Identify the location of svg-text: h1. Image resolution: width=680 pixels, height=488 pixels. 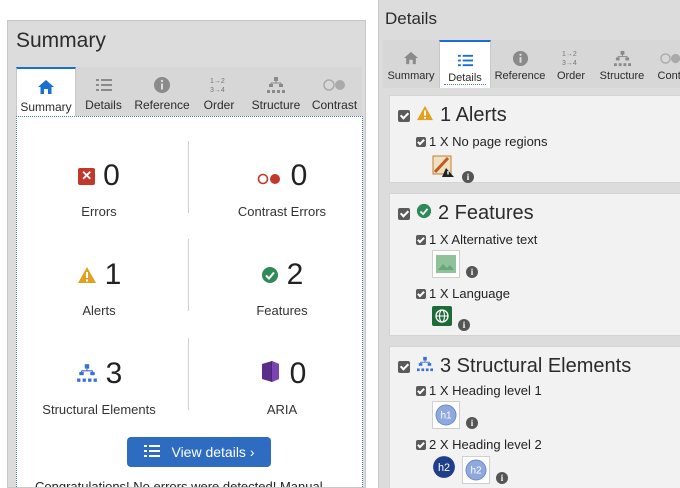
(446, 416).